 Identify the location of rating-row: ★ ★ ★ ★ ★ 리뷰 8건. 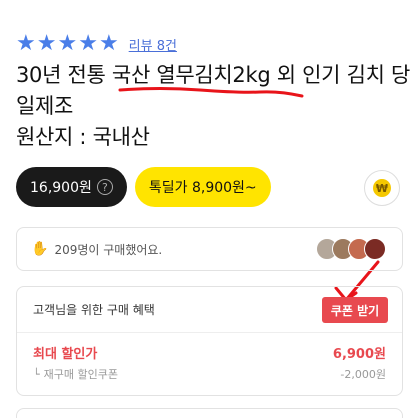
(96, 44).